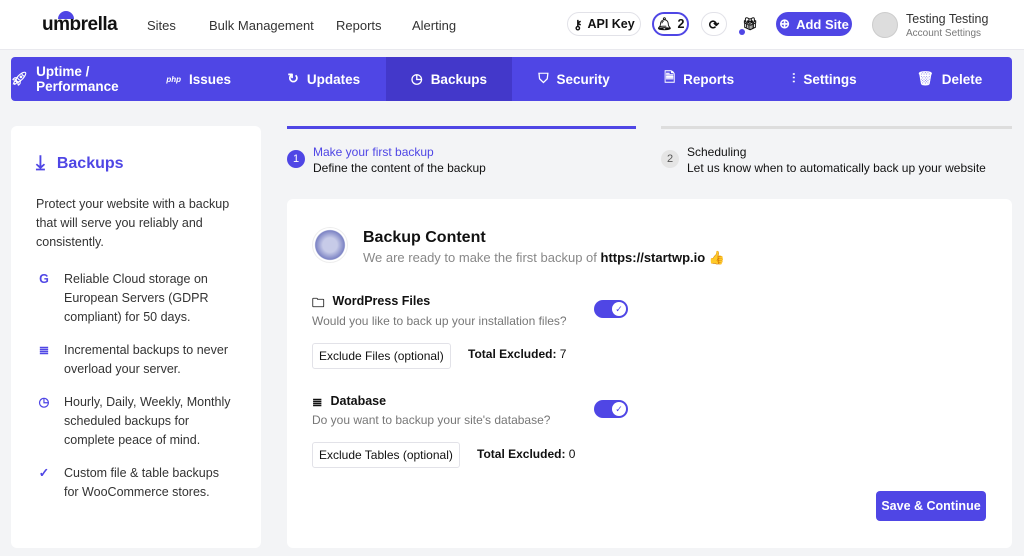 The width and height of the screenshot is (1024, 556). What do you see at coordinates (416, 78) in the screenshot?
I see `history-icon: ◷` at bounding box center [416, 78].